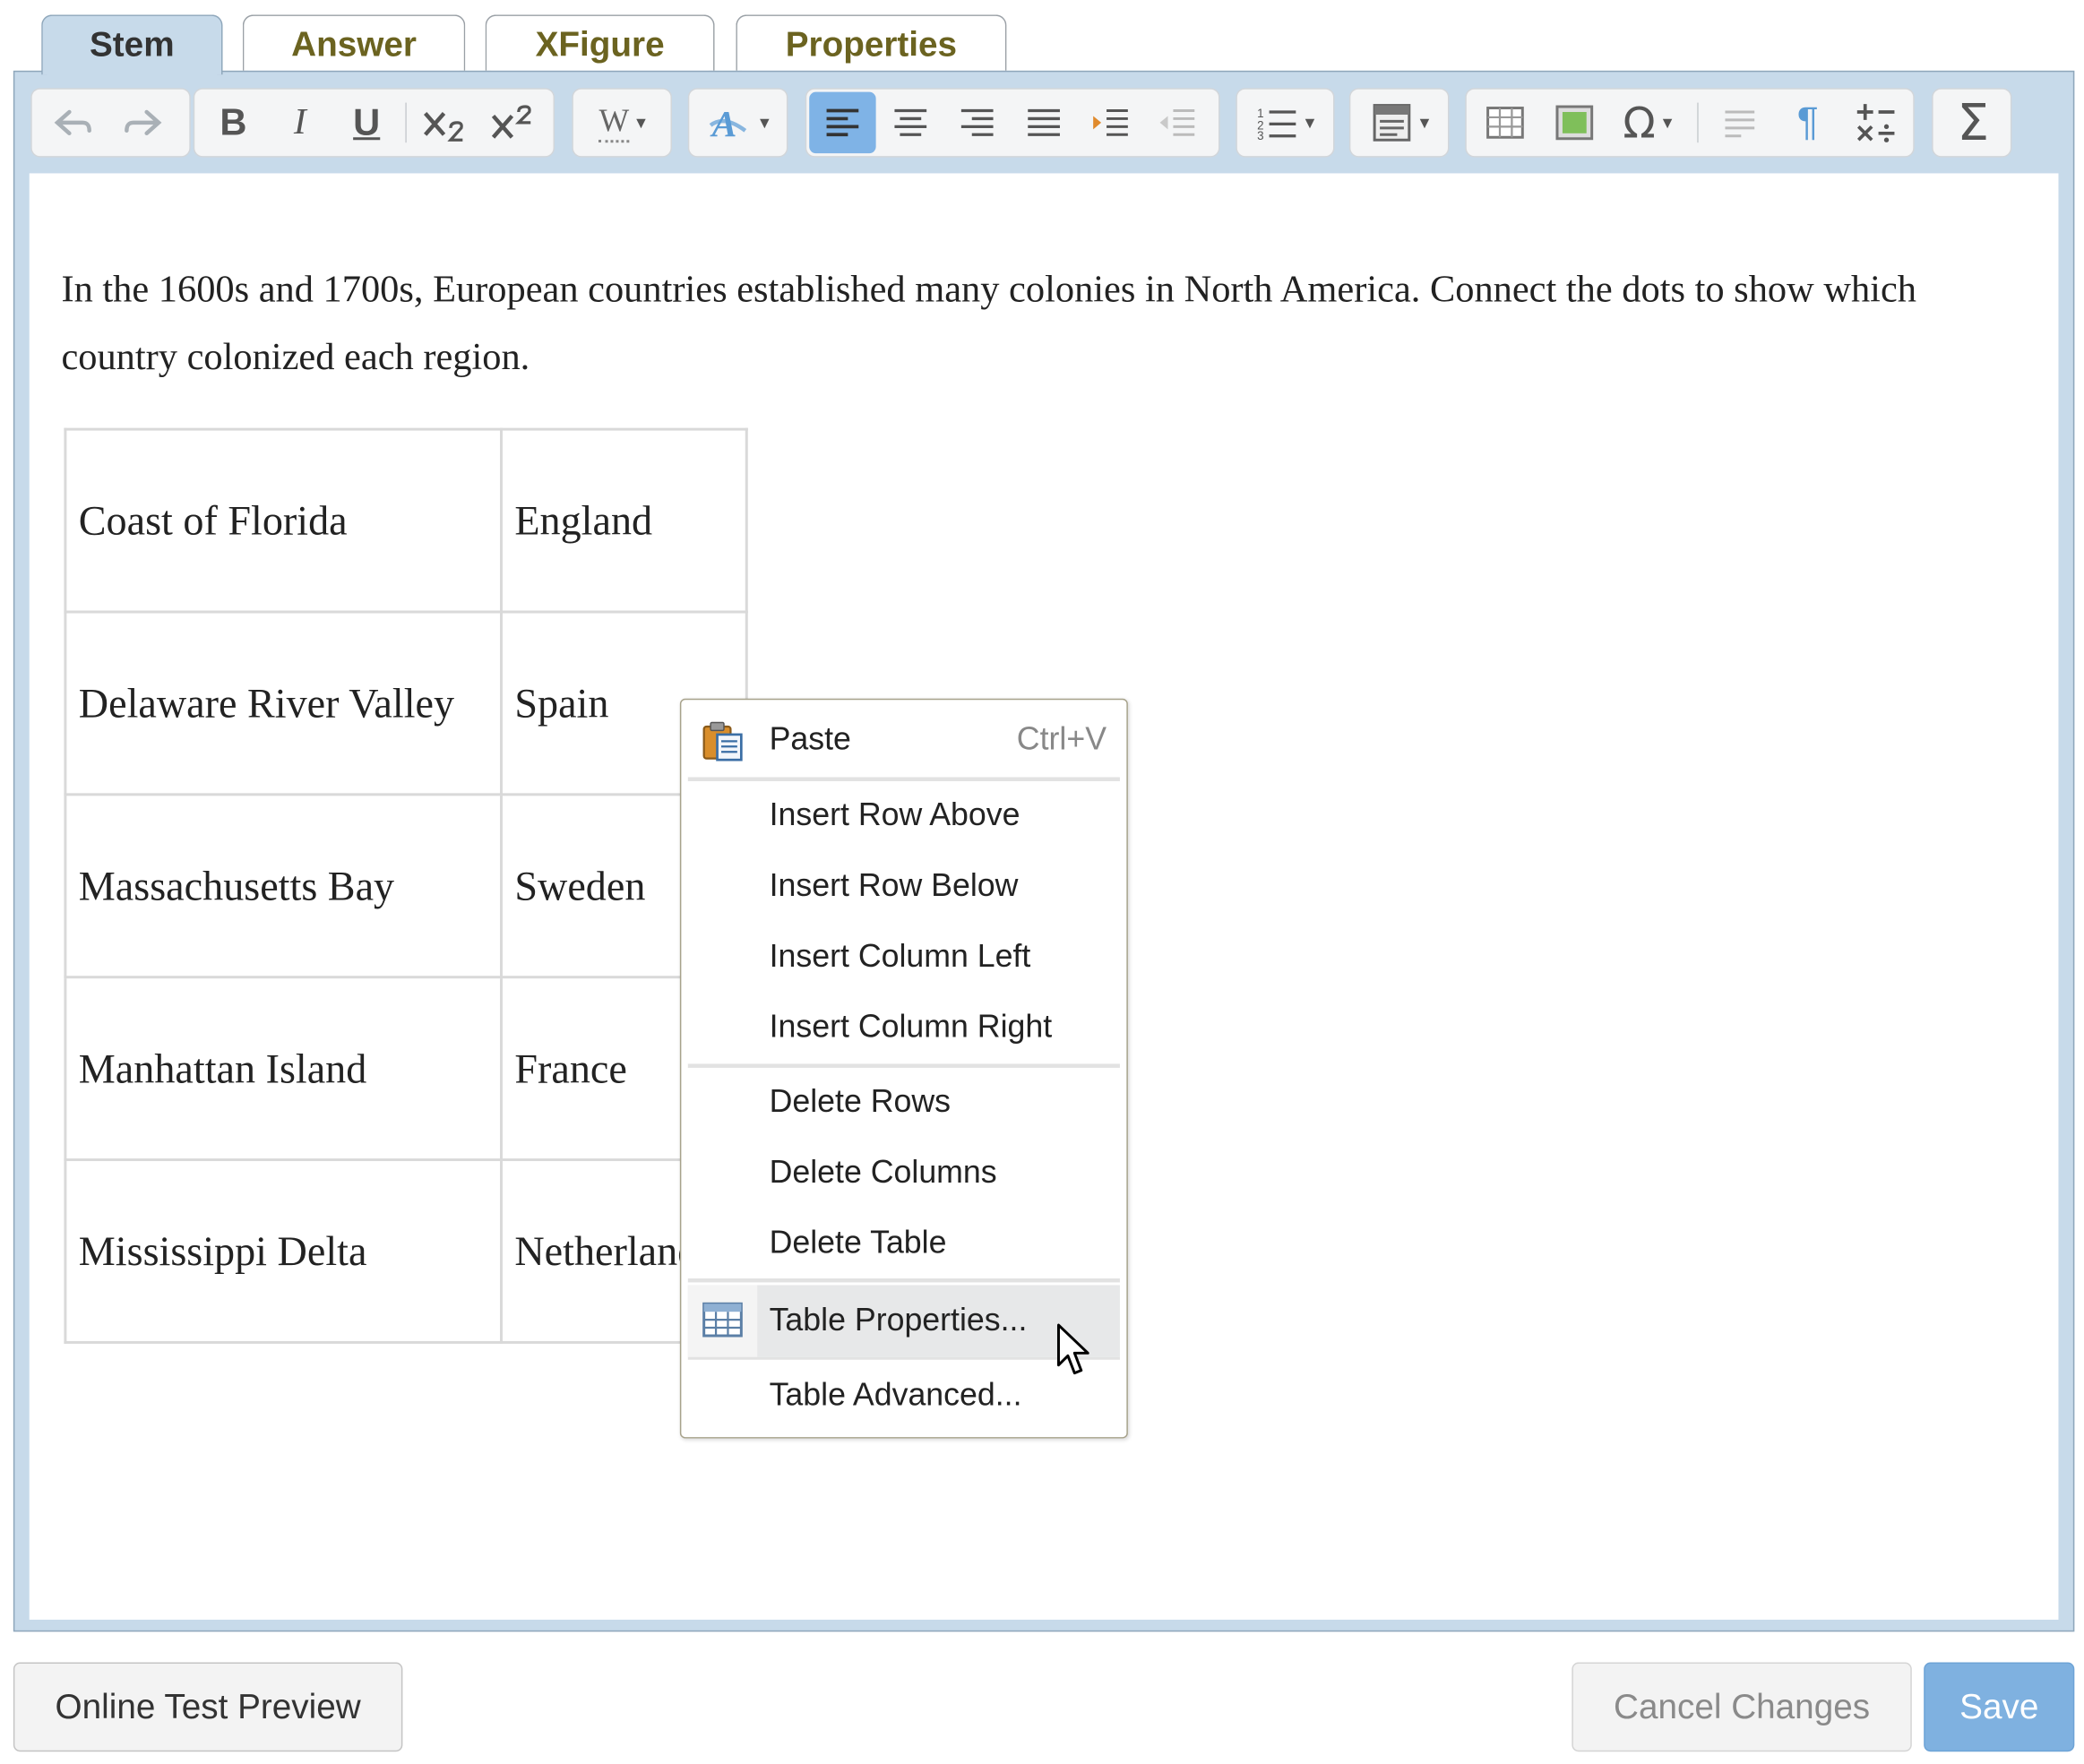  I want to click on menu-item-delete-columns: Delete Columns, so click(904, 1173).